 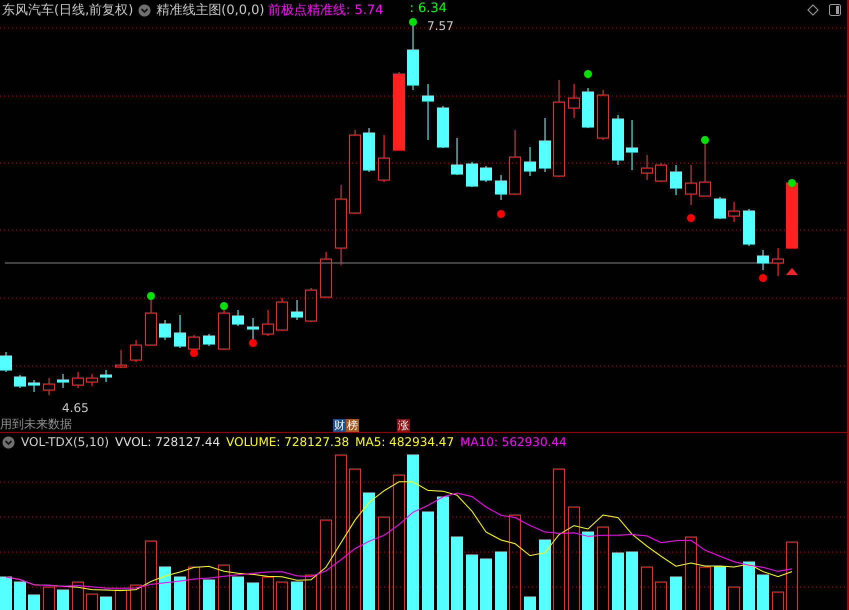 What do you see at coordinates (326, 10) in the screenshot?
I see `indicator-value: 前极点精准线: 5.74` at bounding box center [326, 10].